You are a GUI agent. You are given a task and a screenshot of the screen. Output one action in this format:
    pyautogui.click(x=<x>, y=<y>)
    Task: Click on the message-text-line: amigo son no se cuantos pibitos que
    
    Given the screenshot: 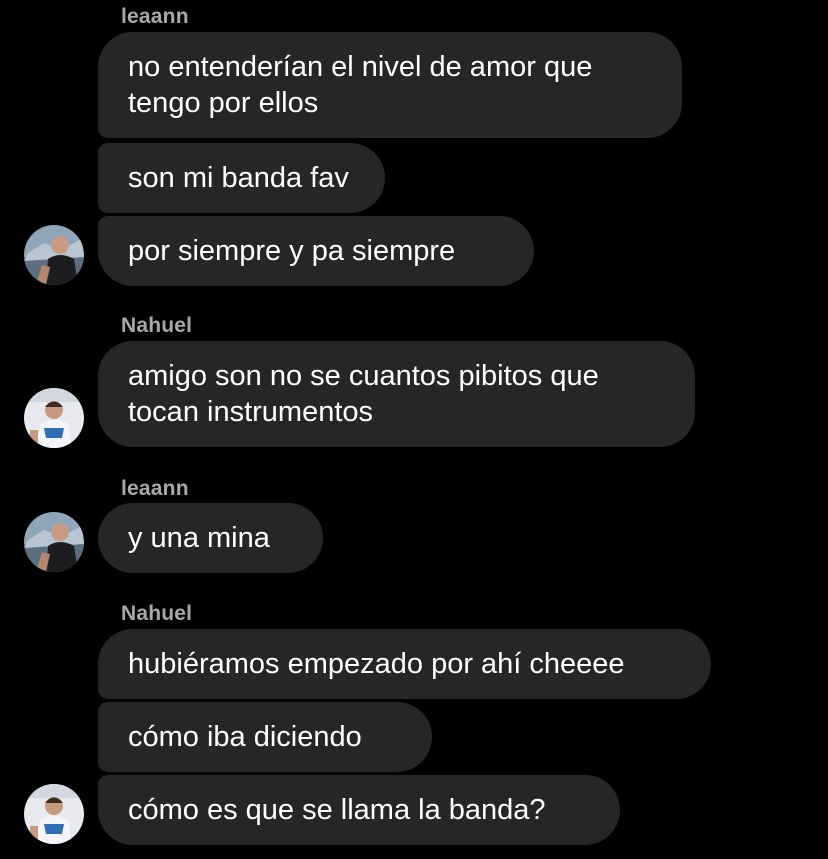 What is the action you would take?
    pyautogui.click(x=363, y=376)
    